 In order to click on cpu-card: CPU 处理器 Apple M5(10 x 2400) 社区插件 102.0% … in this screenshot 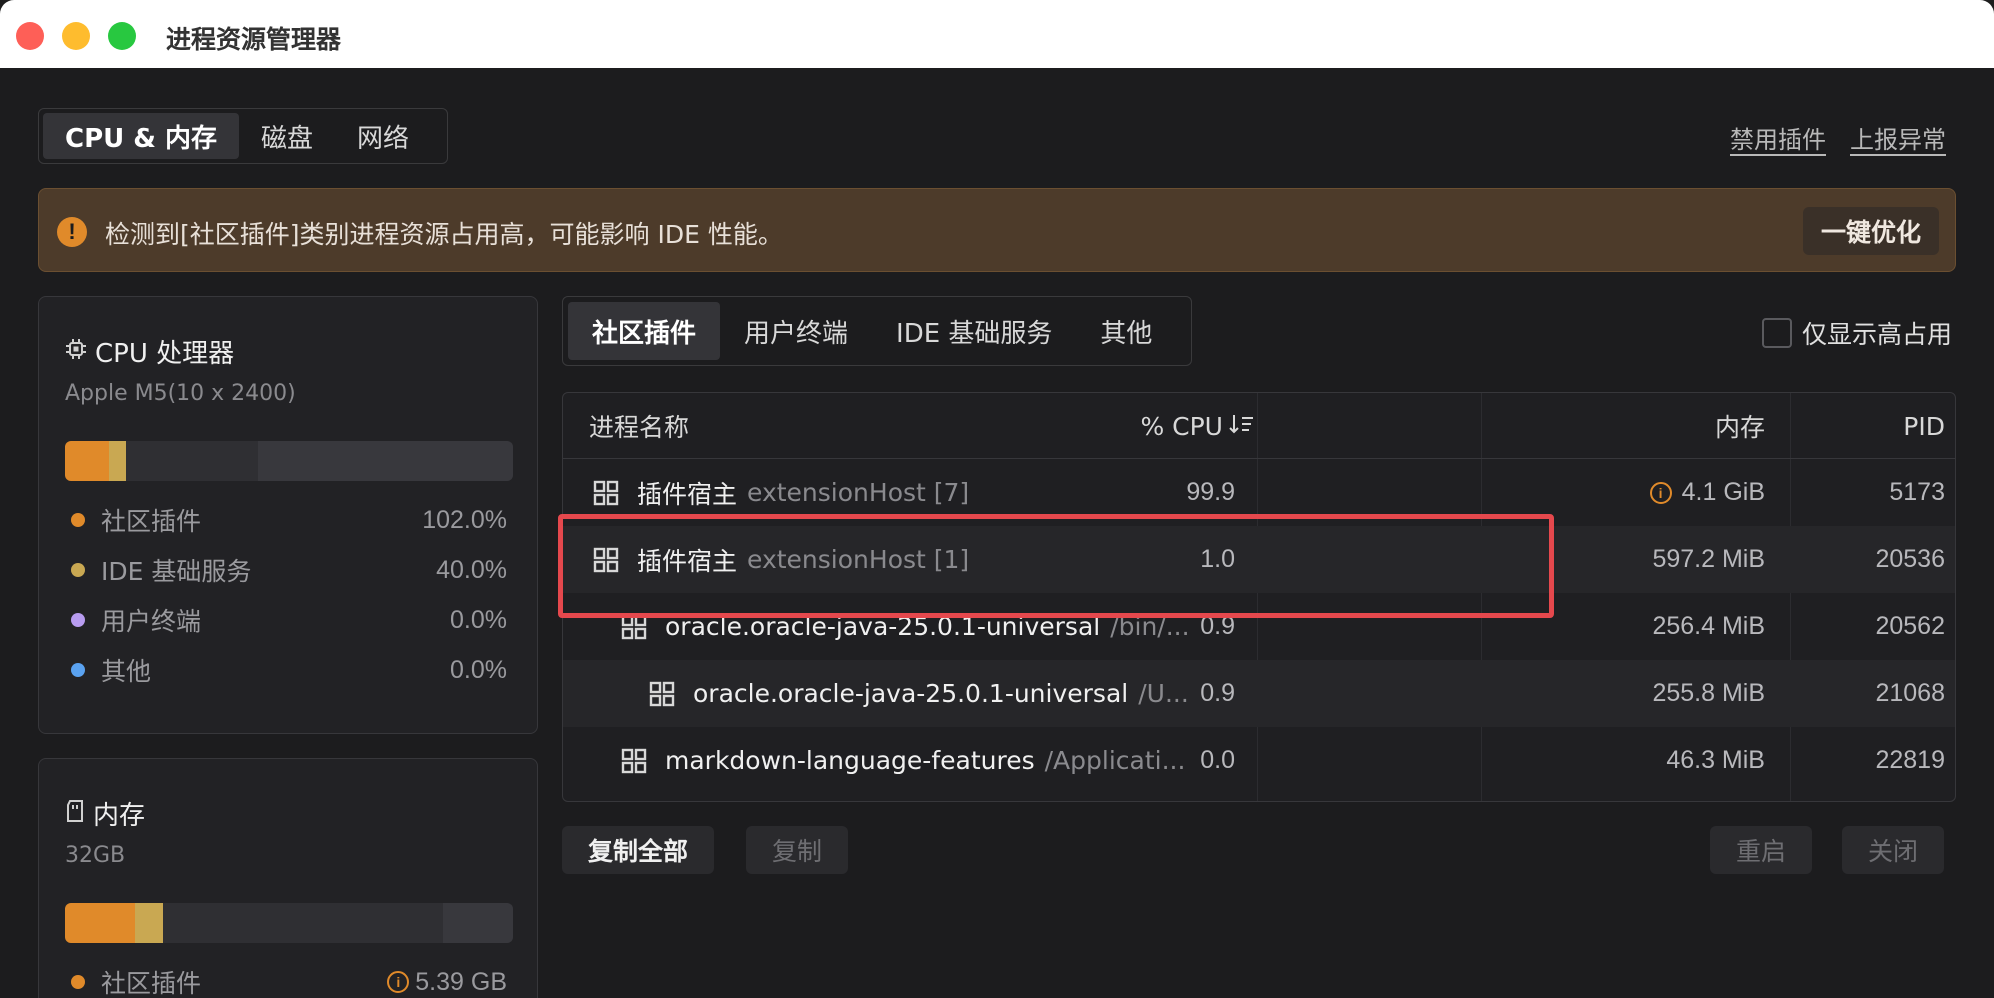, I will do `click(288, 515)`.